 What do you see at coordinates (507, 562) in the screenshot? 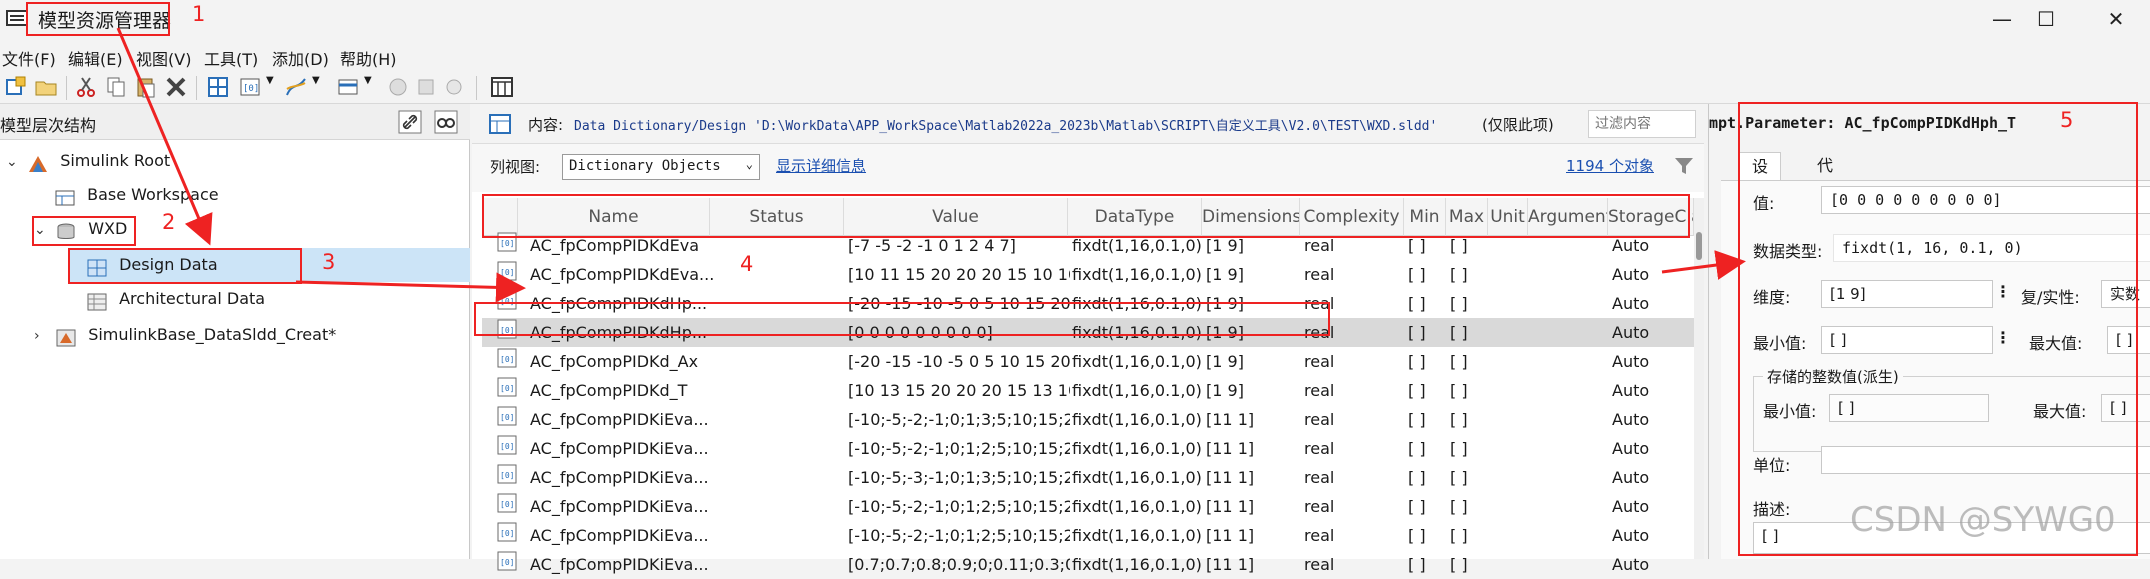
I see `svg-text: [0]` at bounding box center [507, 562].